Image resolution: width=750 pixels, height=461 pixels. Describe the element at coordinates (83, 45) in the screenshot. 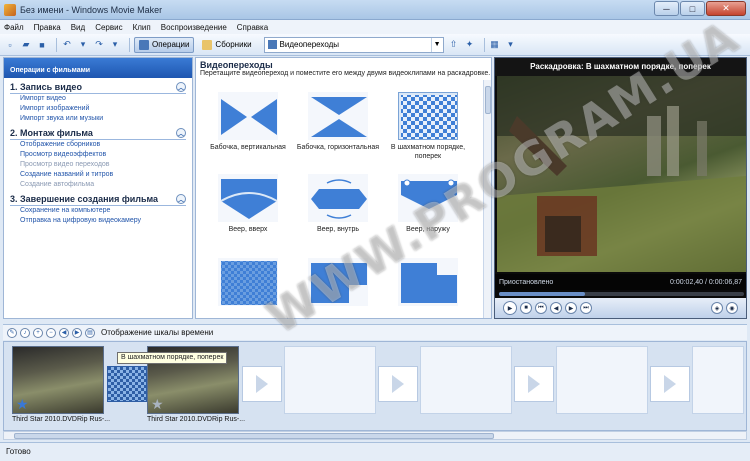

I see `undo-dropdown-icon: ▾` at that location.